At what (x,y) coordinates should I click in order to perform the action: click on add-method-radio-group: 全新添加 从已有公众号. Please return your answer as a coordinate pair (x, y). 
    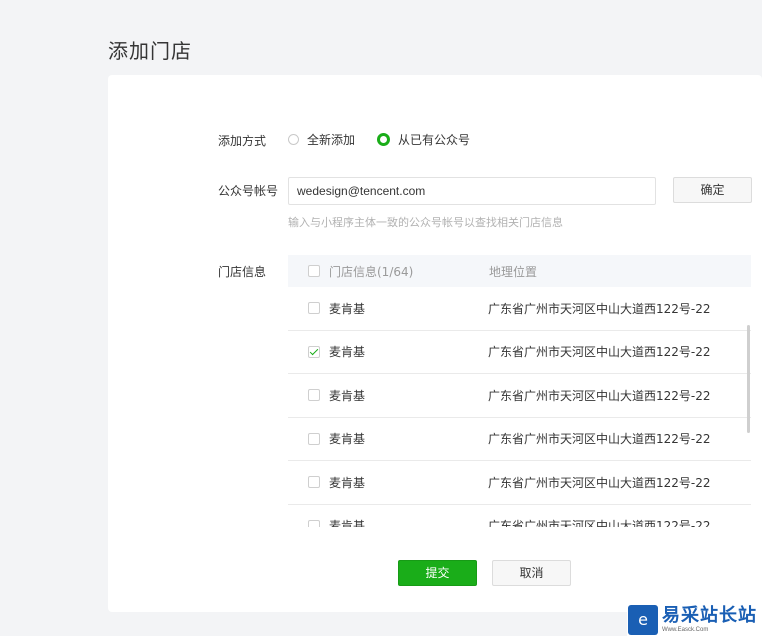
    Looking at the image, I should click on (390, 139).